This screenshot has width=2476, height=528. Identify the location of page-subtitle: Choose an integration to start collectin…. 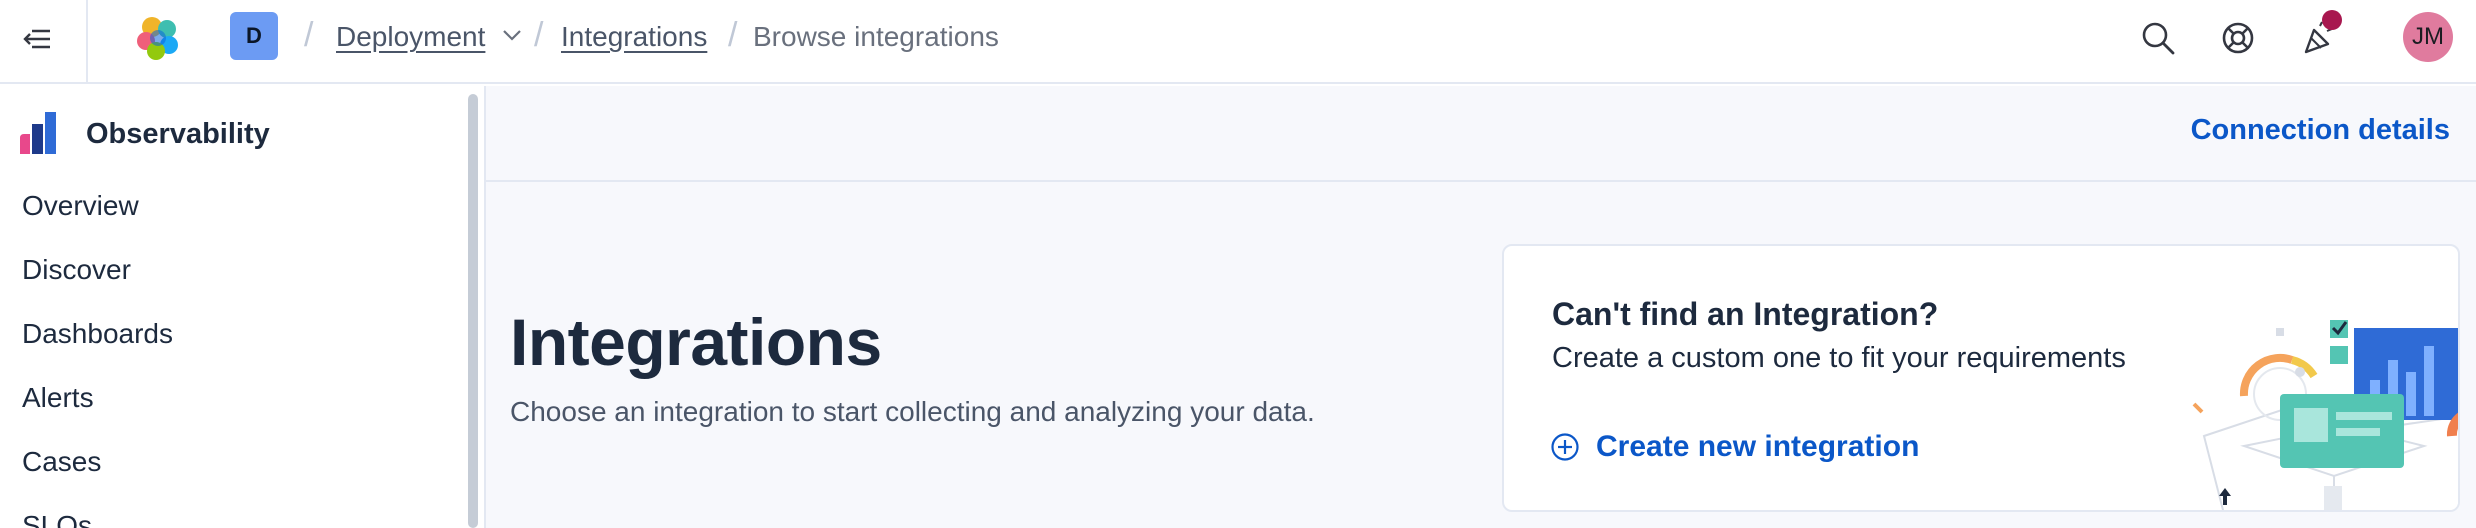
(912, 411).